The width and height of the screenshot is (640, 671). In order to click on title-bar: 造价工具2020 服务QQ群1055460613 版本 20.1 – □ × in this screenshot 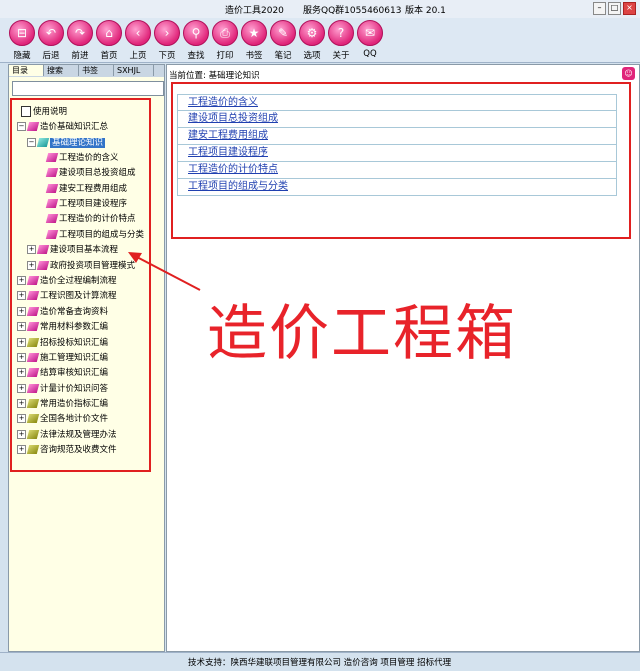, I will do `click(320, 9)`.